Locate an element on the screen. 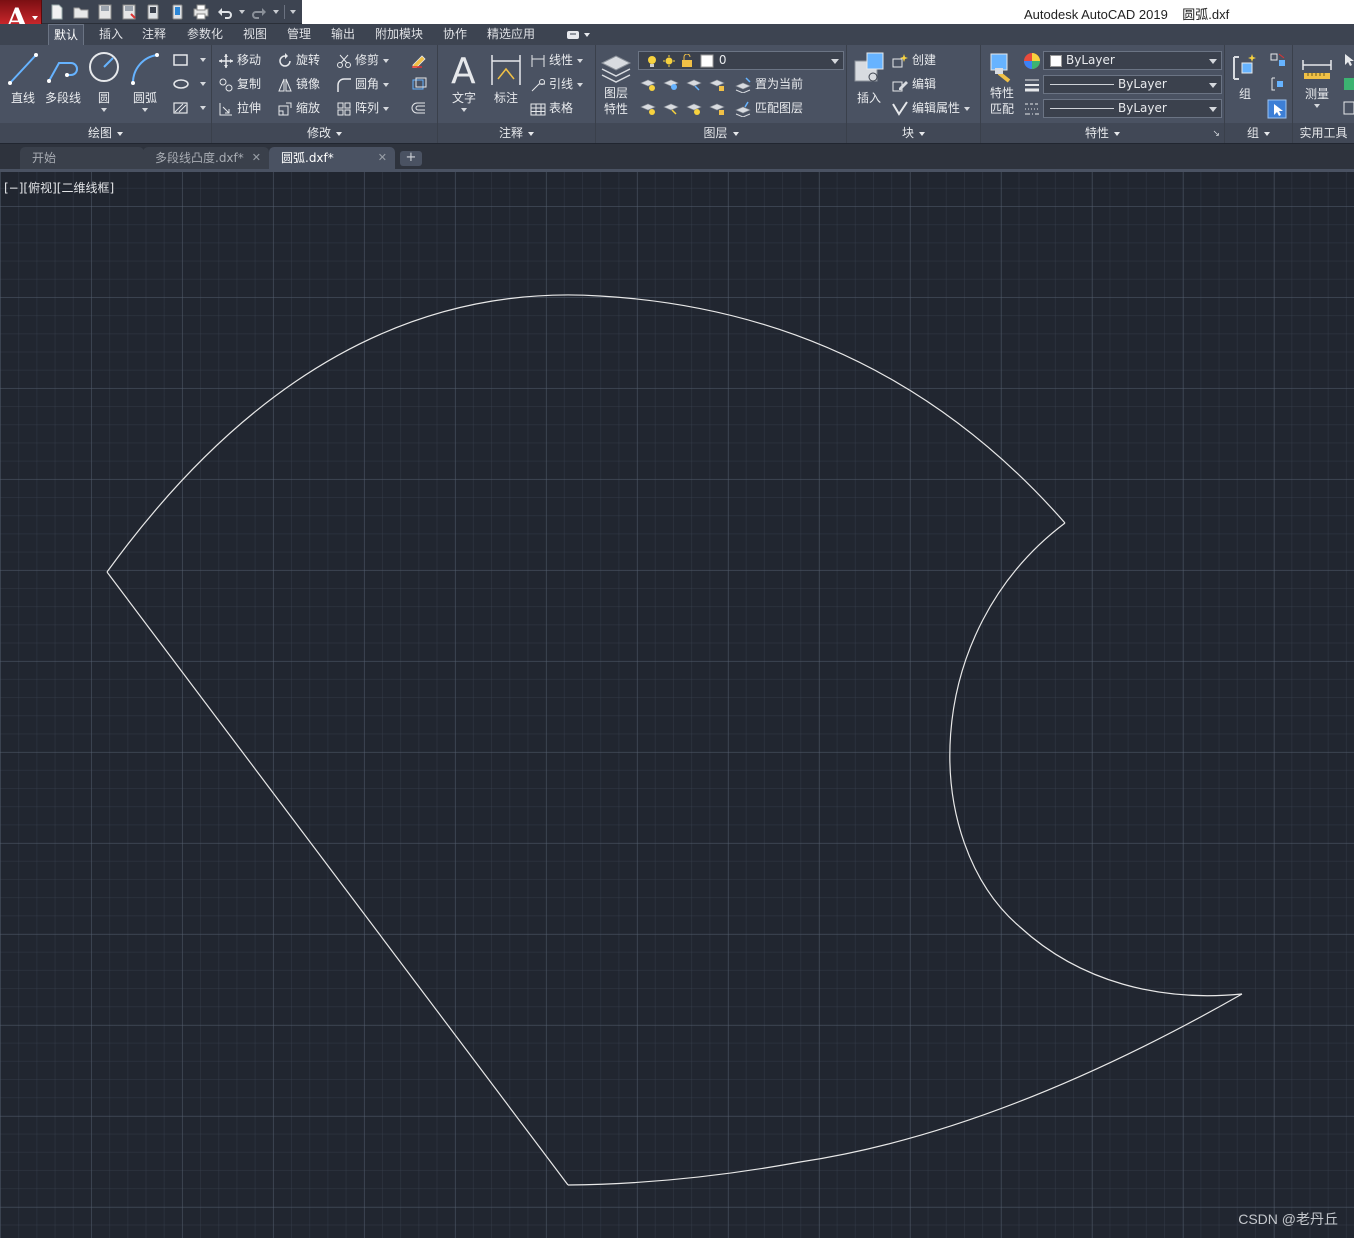 The image size is (1354, 1238). offset-icon is located at coordinates (419, 108).